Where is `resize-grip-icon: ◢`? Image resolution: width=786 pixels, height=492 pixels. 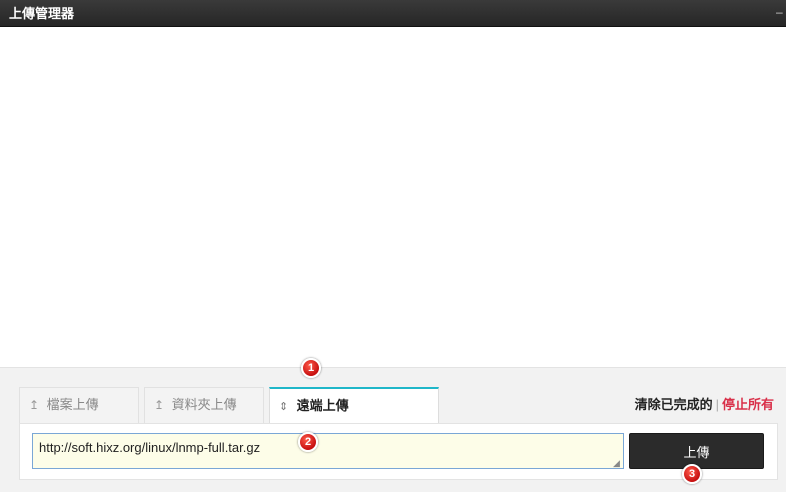 resize-grip-icon: ◢ is located at coordinates (618, 463).